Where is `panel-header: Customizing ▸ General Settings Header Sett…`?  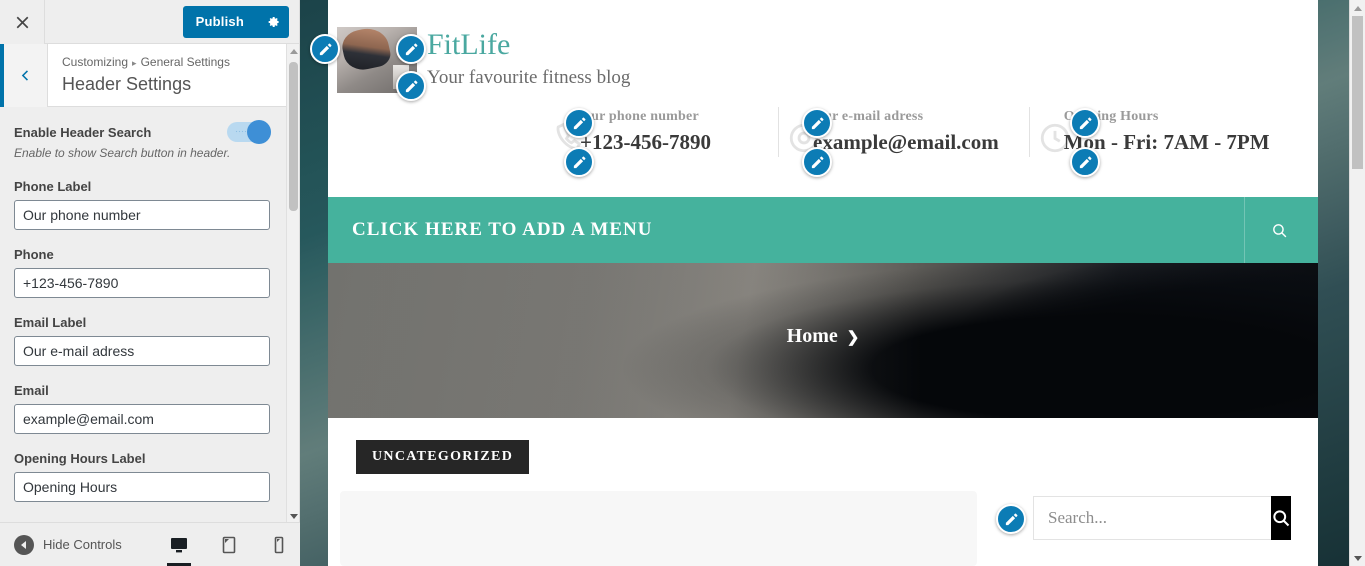
panel-header: Customizing ▸ General Settings Header Sett… is located at coordinates (149, 75).